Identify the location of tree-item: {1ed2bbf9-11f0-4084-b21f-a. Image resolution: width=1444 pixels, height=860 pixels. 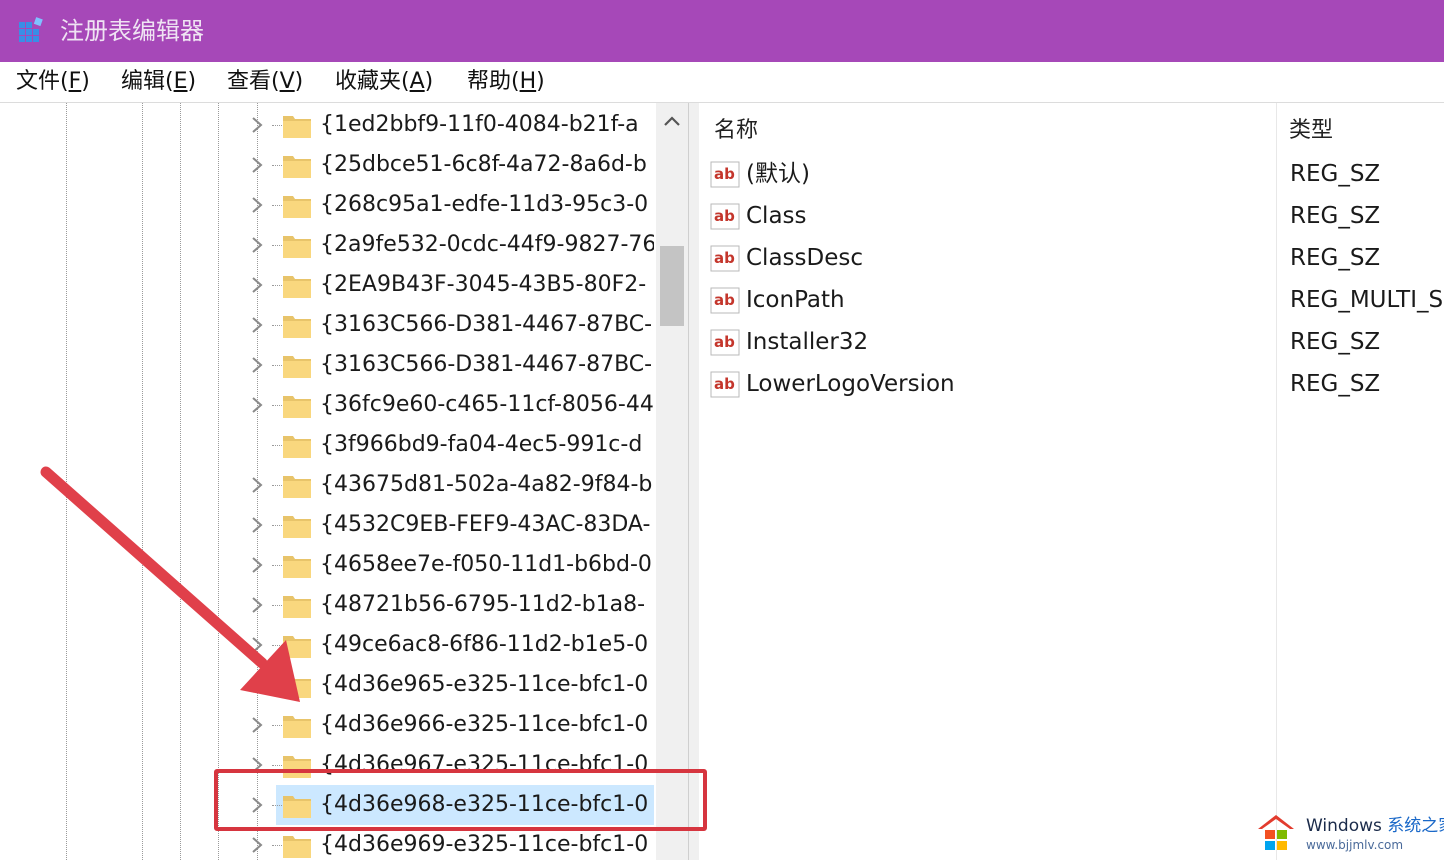
(329, 125).